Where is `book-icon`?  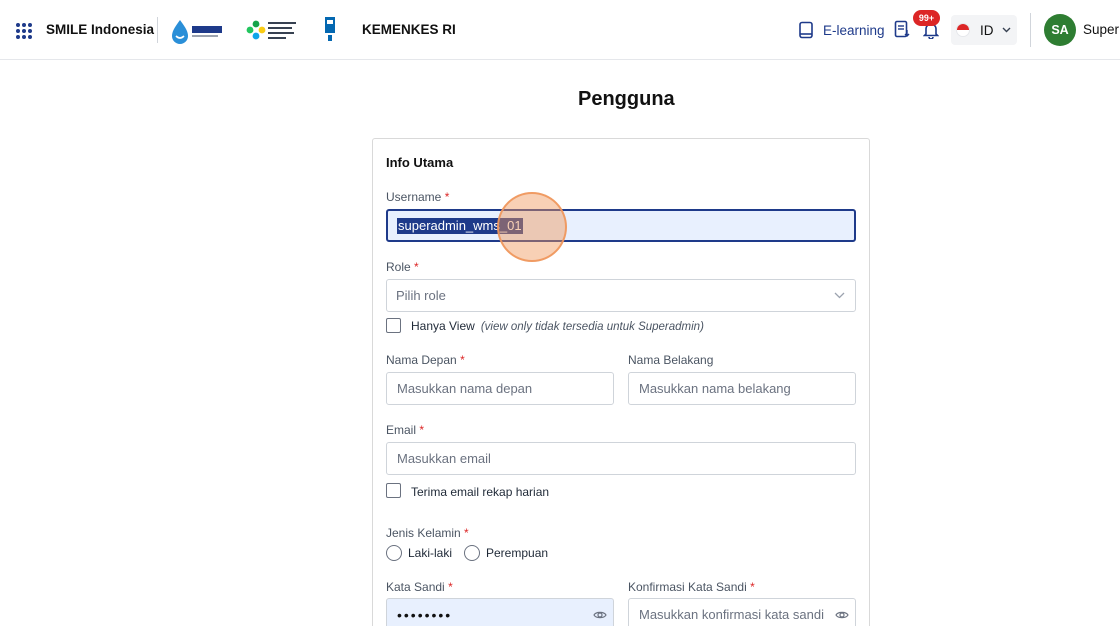
book-icon is located at coordinates (806, 30).